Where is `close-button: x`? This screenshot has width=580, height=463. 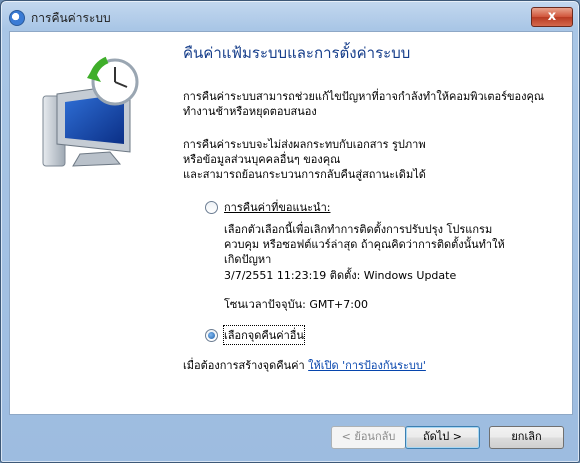
close-button: x is located at coordinates (552, 17).